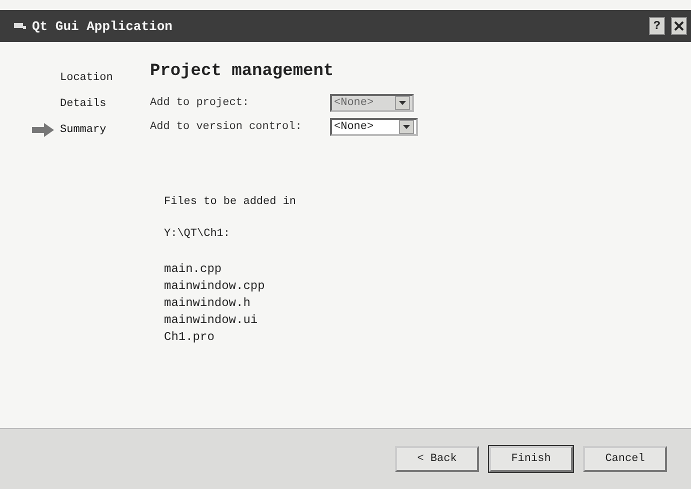  What do you see at coordinates (679, 26) in the screenshot?
I see `close-button` at bounding box center [679, 26].